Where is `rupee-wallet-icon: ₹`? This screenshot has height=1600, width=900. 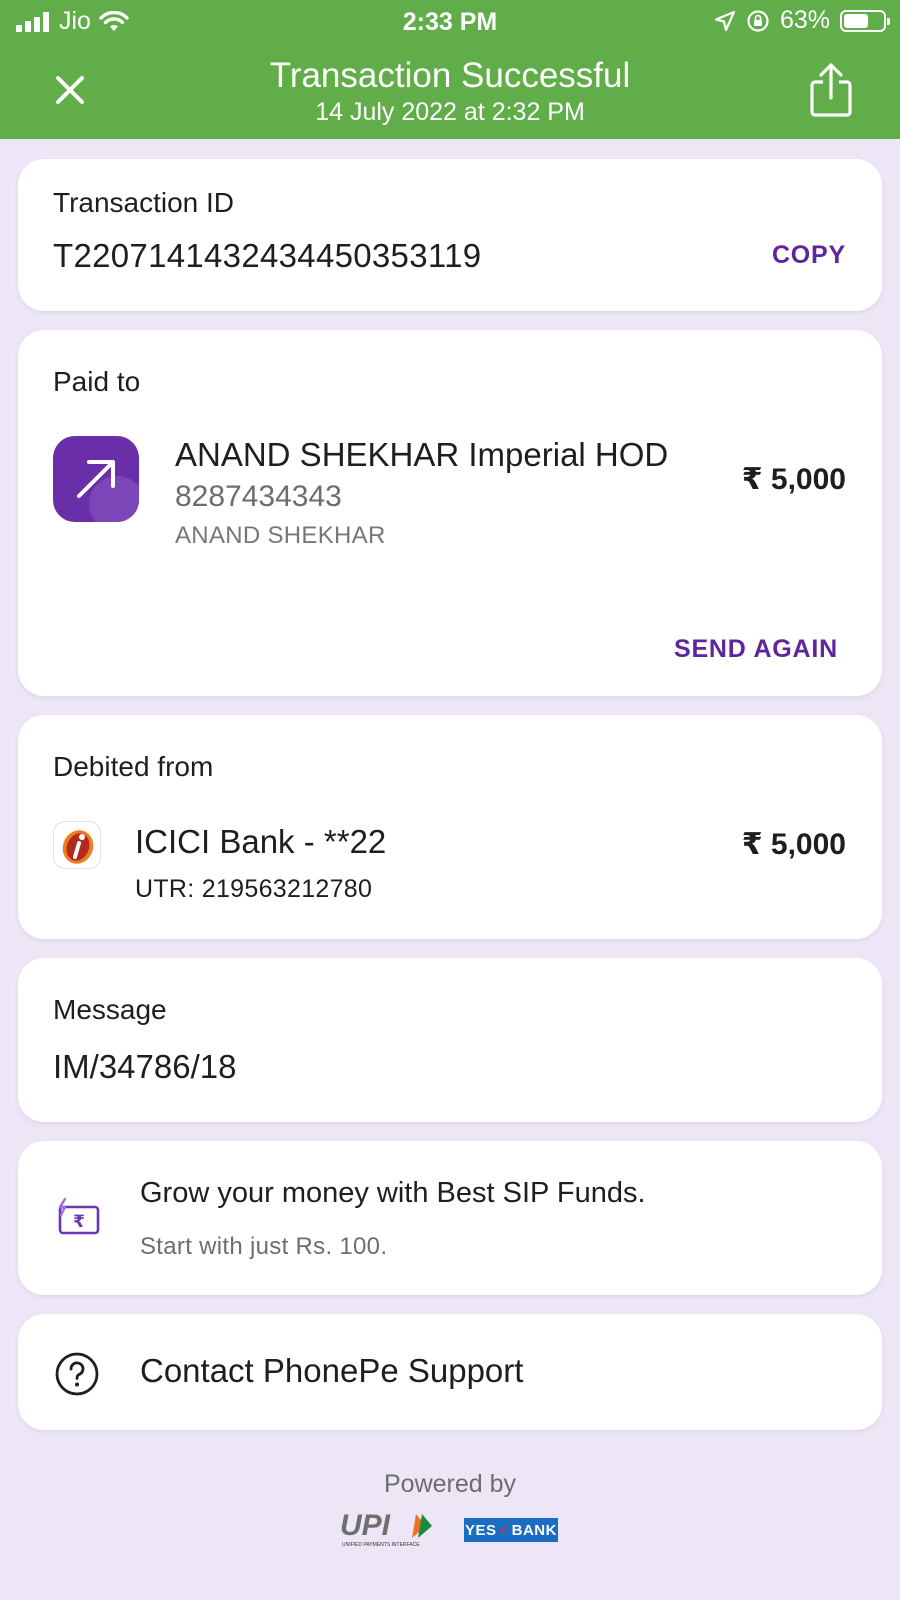
rupee-wallet-icon: ₹ is located at coordinates (79, 1216).